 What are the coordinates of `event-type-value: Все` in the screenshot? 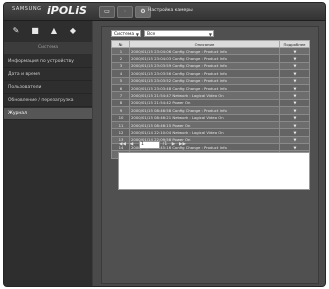 It's located at (151, 34).